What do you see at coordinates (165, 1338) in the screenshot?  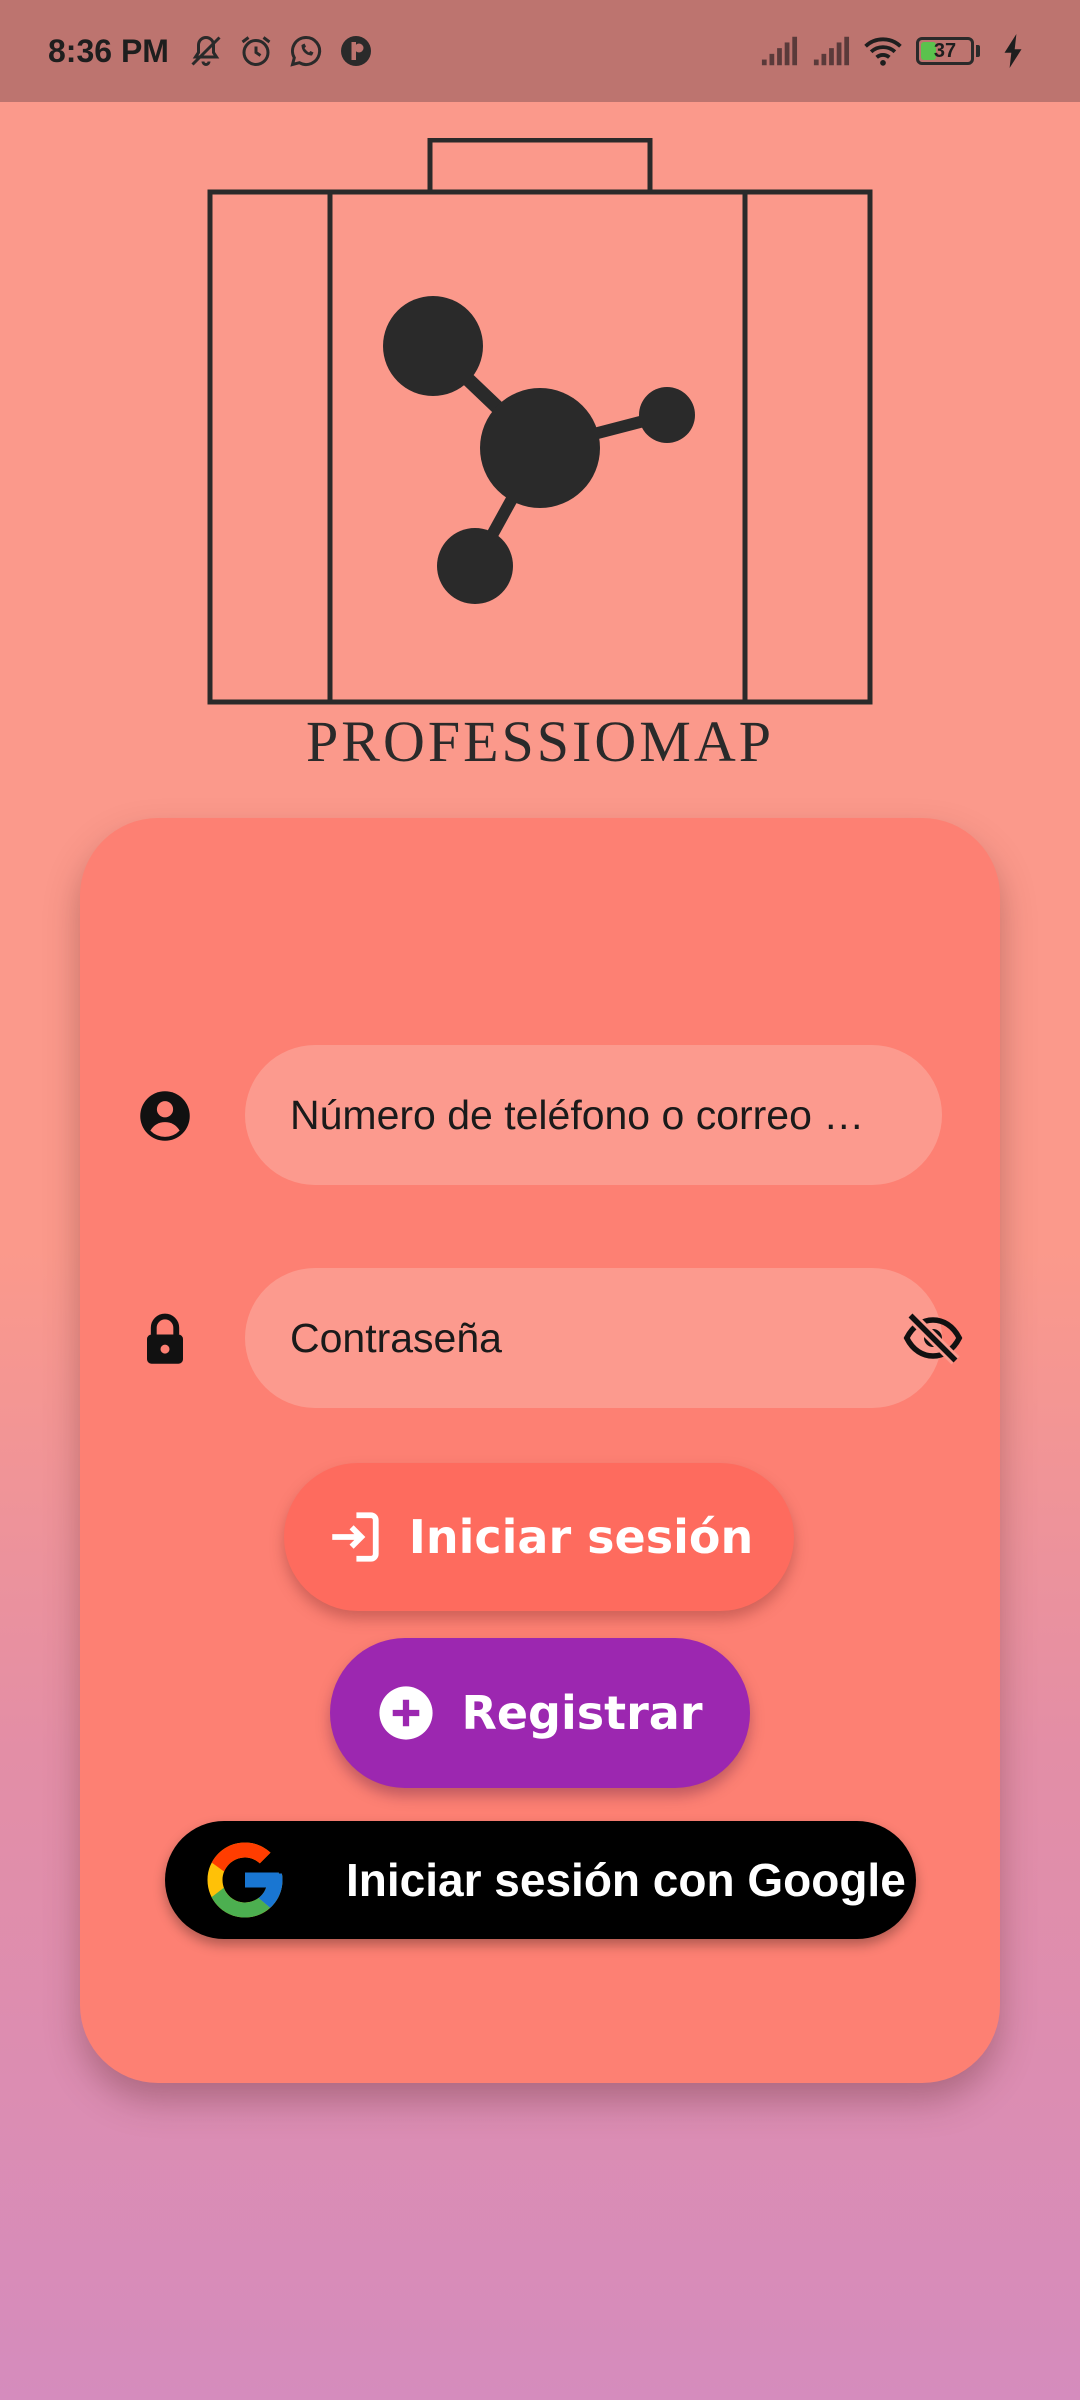 I see `lock-icon` at bounding box center [165, 1338].